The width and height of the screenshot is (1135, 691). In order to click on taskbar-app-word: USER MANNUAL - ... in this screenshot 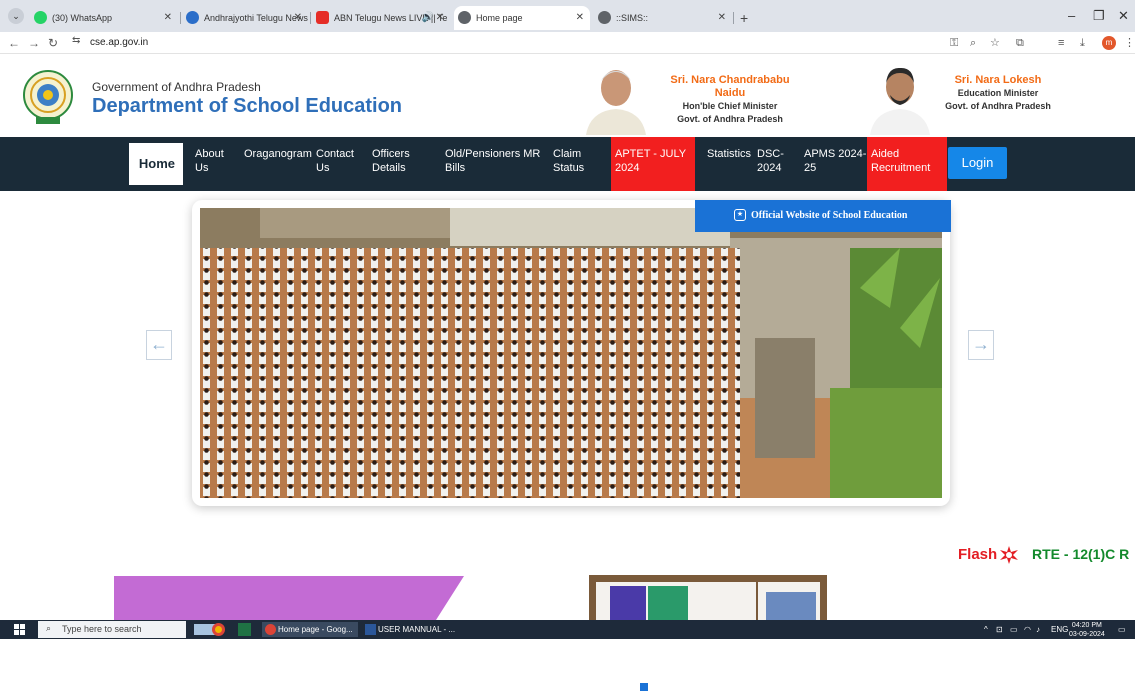, I will do `click(410, 629)`.